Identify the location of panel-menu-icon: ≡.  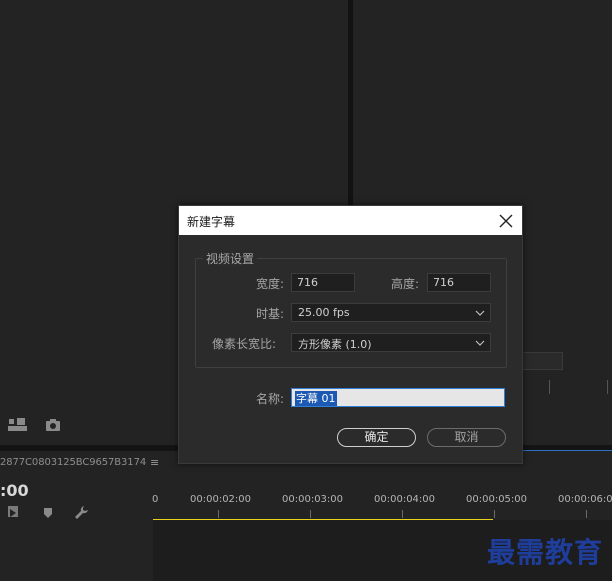
(154, 462).